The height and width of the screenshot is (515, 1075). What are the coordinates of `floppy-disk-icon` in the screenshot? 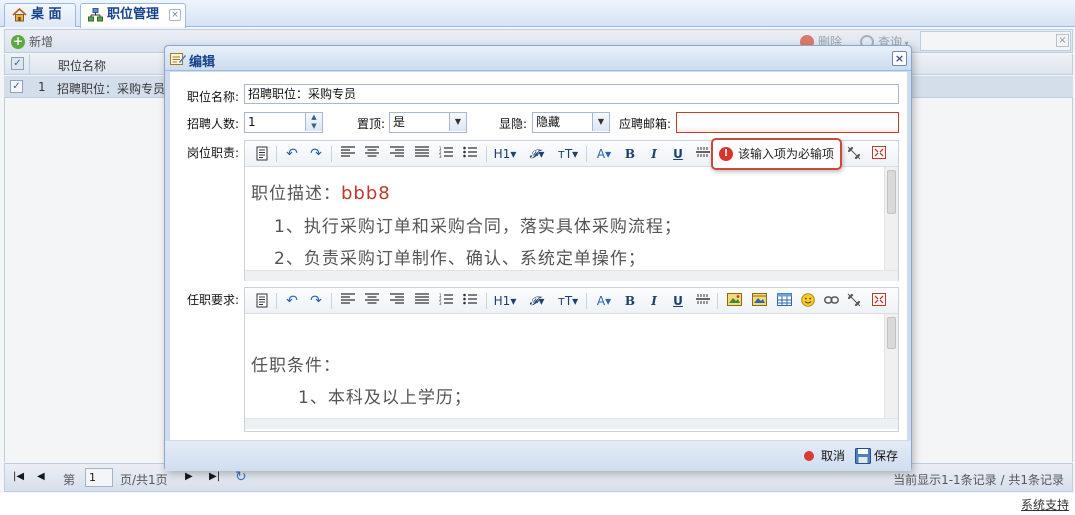 It's located at (863, 456).